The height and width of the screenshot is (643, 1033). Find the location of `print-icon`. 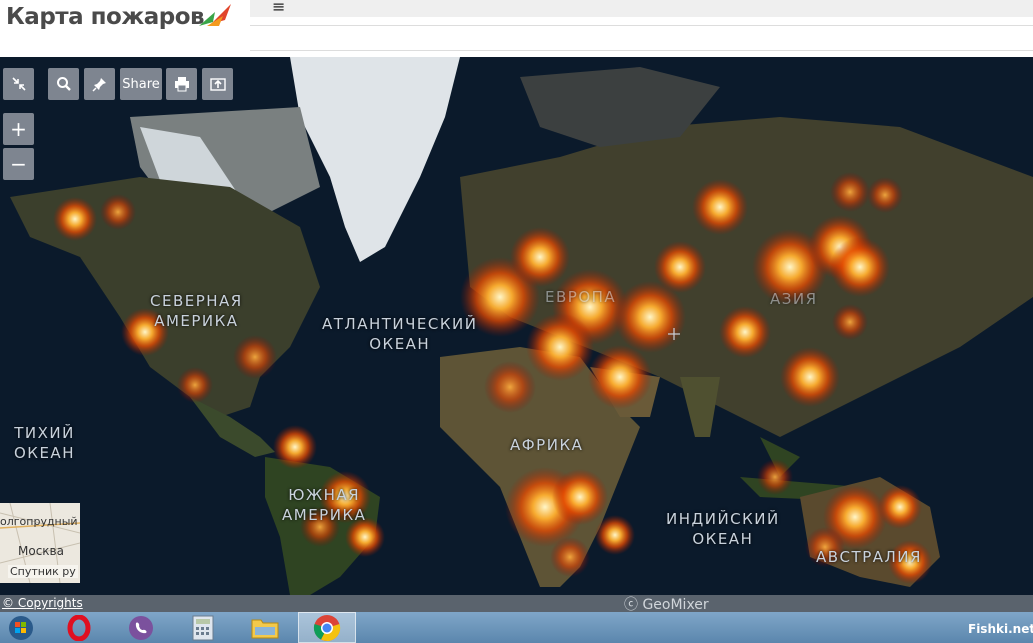

print-icon is located at coordinates (181, 84).